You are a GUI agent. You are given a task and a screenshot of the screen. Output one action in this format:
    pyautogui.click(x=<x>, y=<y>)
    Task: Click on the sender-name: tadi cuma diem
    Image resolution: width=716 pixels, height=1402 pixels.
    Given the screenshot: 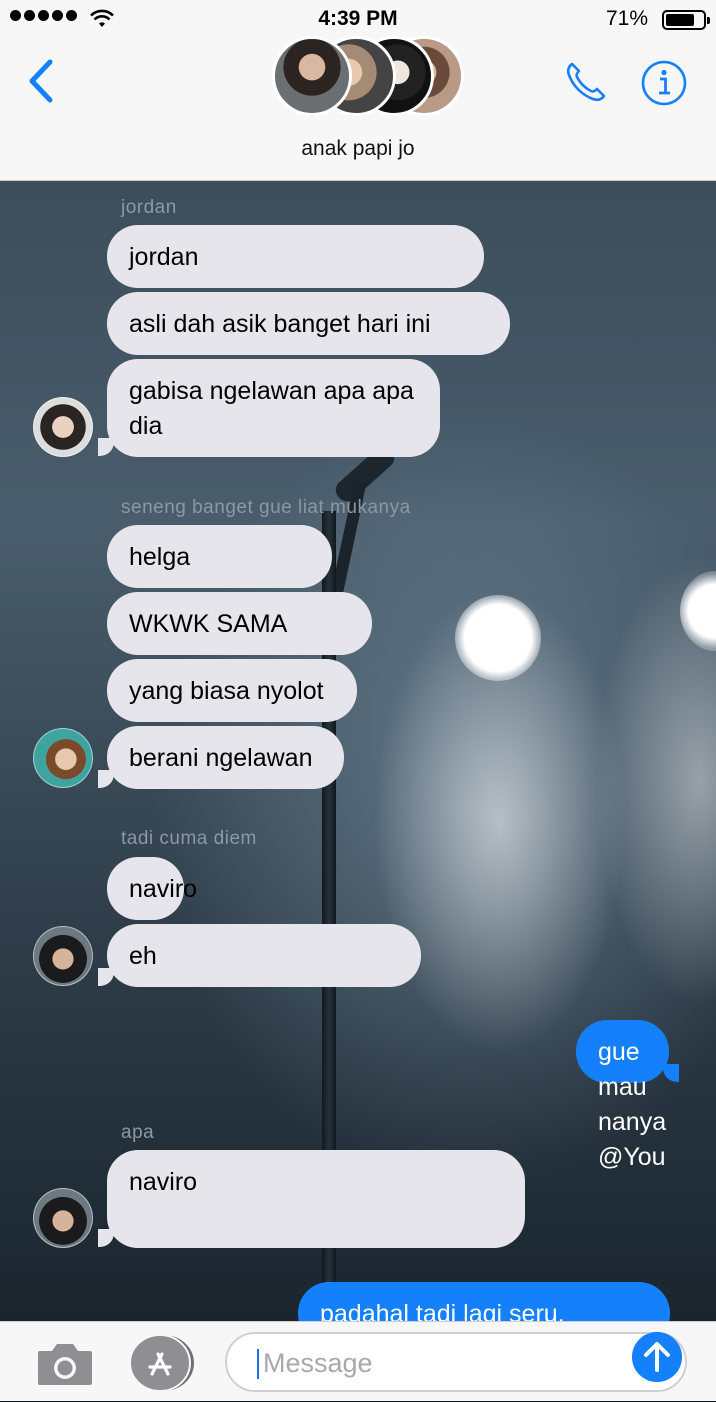 What is the action you would take?
    pyautogui.click(x=189, y=838)
    